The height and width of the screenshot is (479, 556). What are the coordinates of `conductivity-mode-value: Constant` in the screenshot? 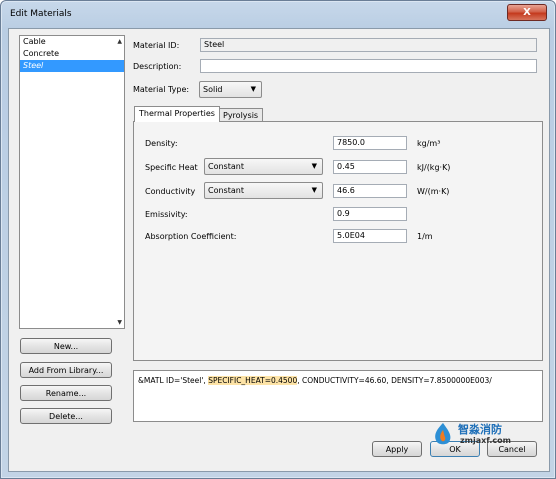 It's located at (226, 190).